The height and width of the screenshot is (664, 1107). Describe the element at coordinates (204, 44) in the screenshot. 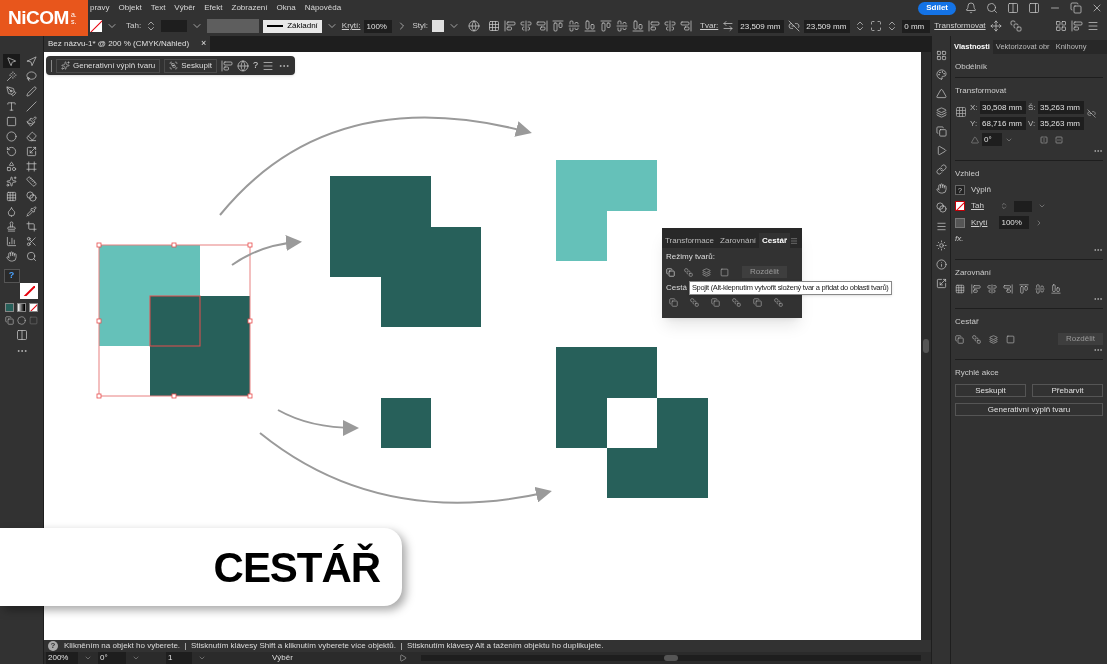

I see `tab-close-button: ×` at that location.